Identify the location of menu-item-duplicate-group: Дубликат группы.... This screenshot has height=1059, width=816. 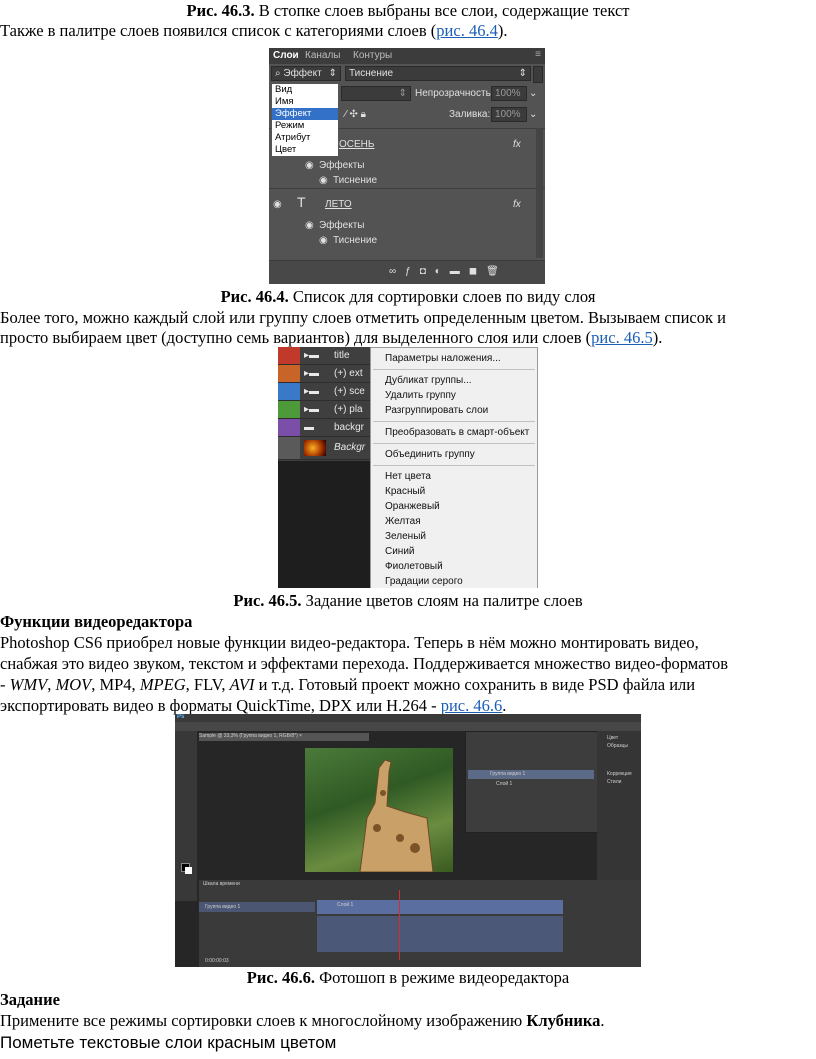
(428, 380).